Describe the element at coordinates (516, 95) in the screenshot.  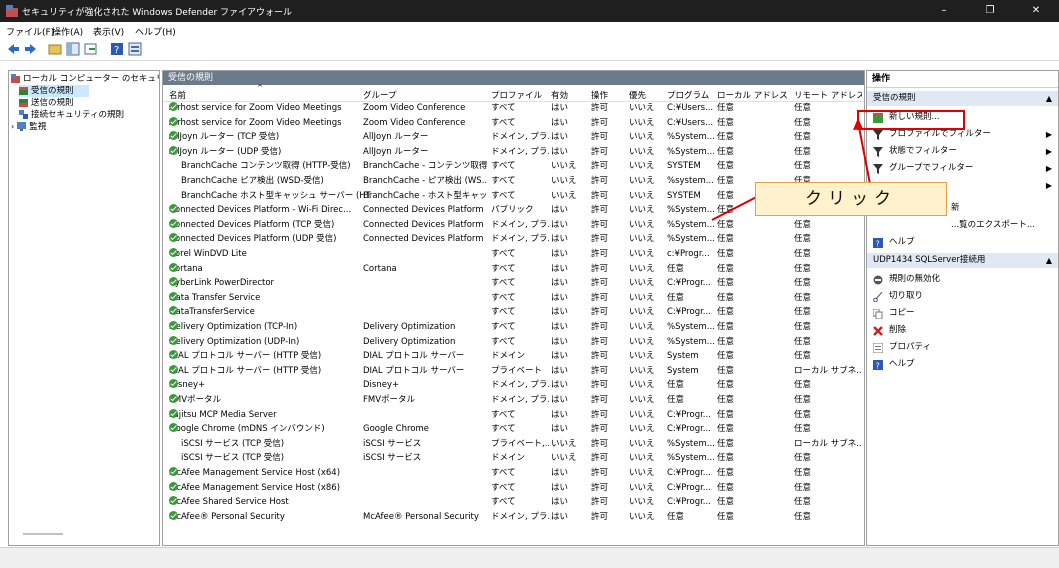
I see `col-profile: プロファイル` at that location.